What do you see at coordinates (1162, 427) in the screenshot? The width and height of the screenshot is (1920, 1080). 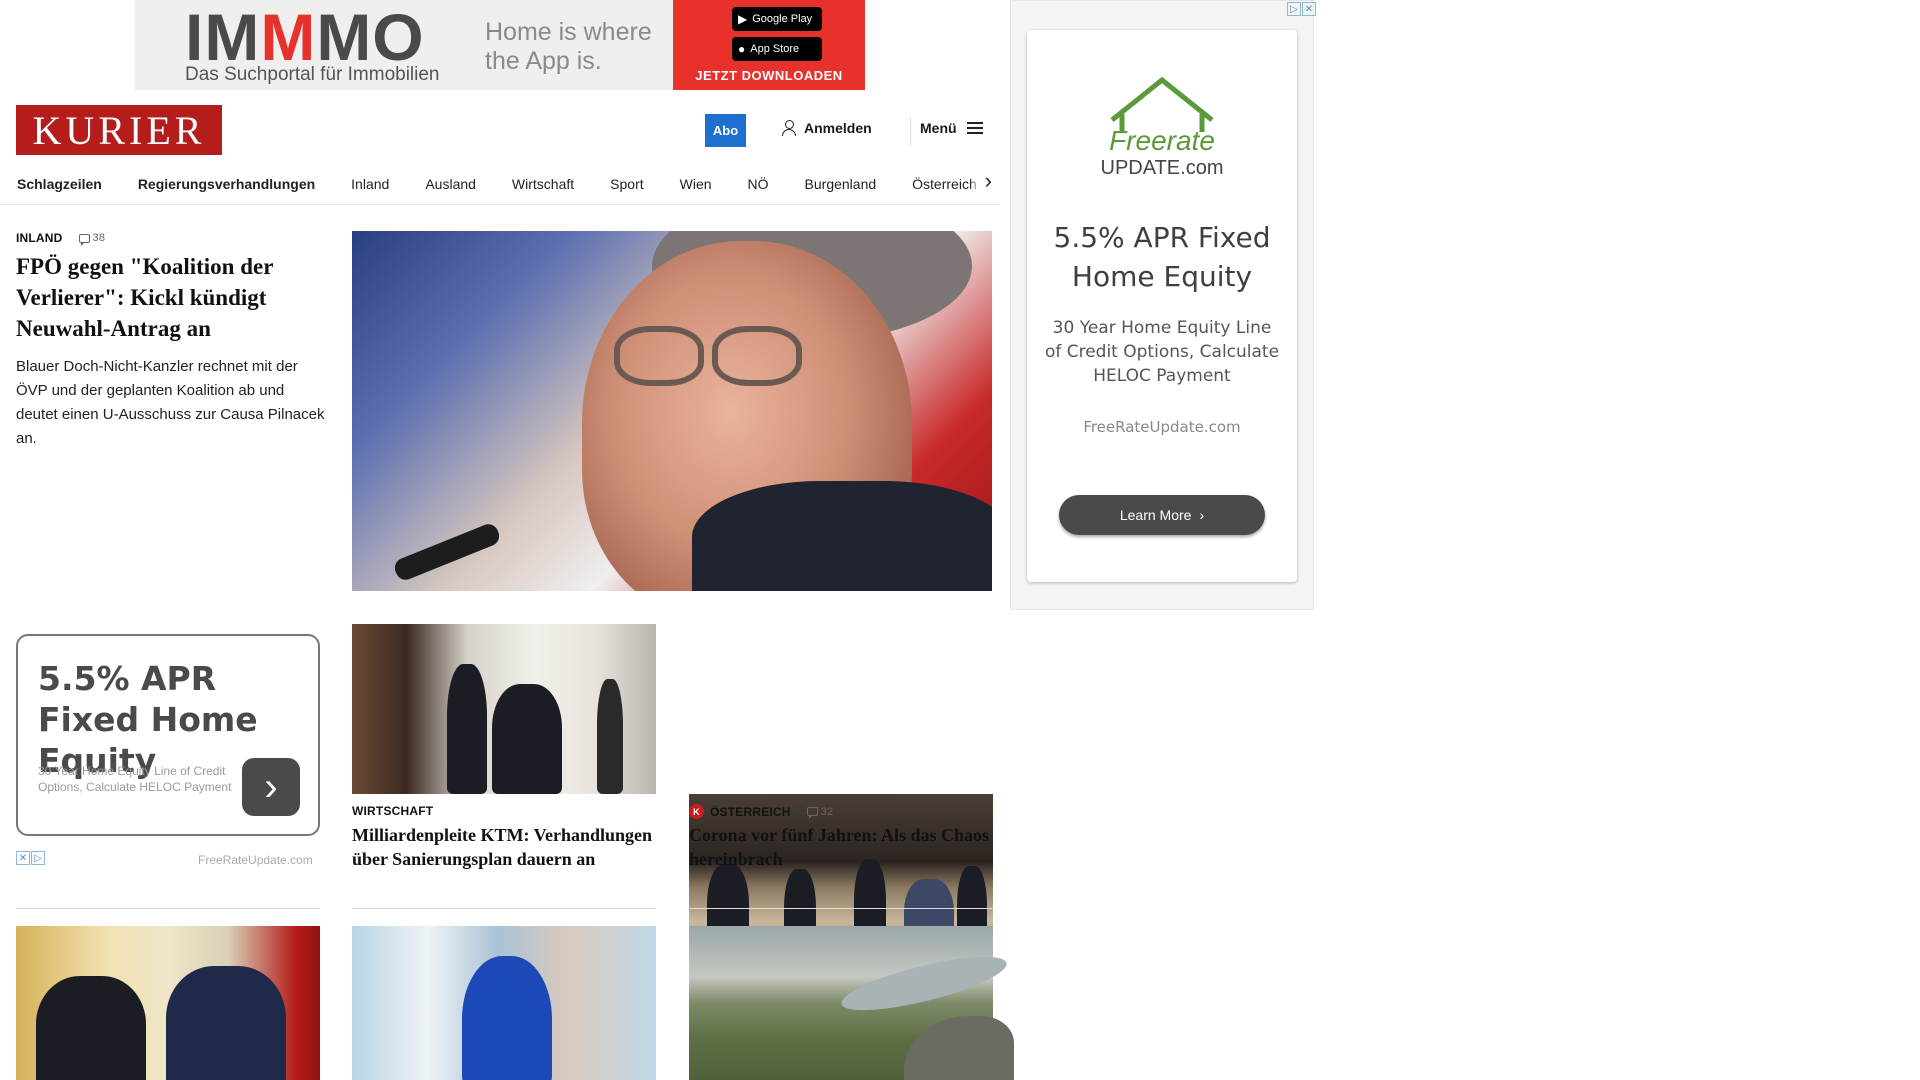 I see `side-ad-url: FreeRateUpdate.com` at bounding box center [1162, 427].